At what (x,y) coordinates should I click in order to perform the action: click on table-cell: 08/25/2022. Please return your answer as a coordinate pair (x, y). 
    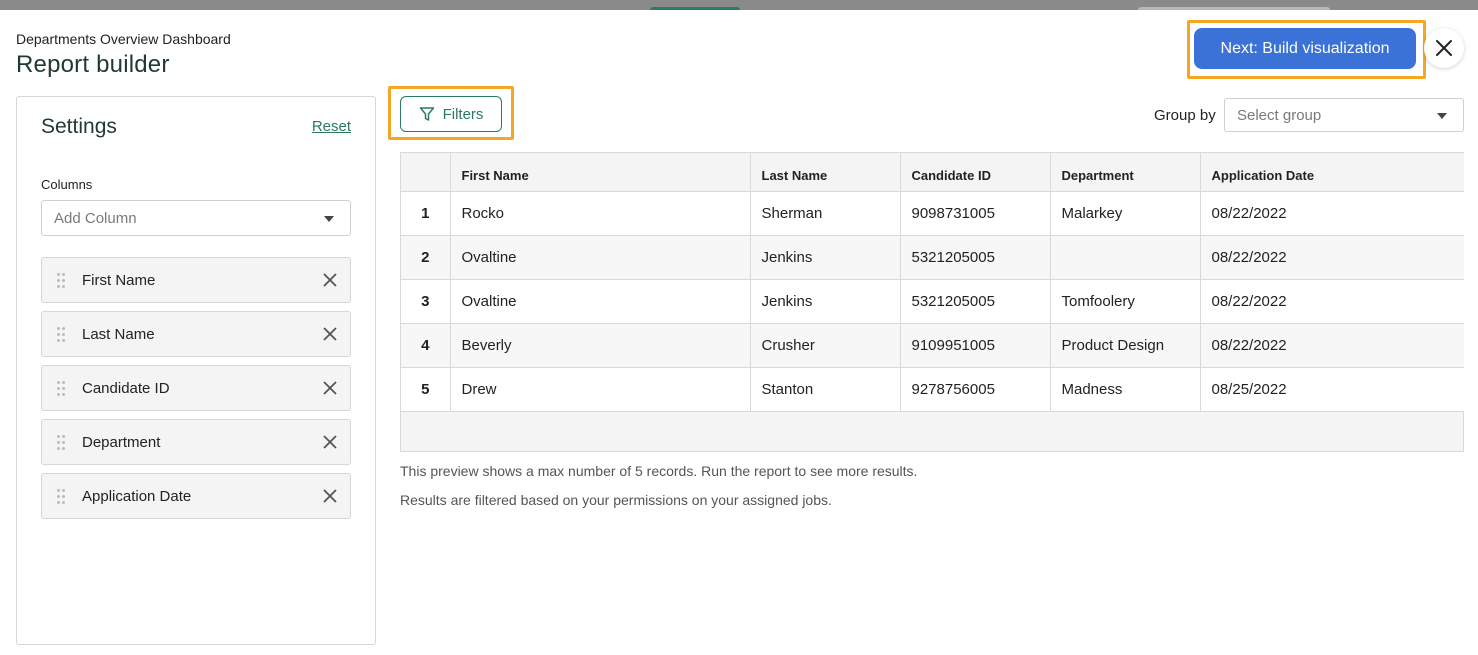
    Looking at the image, I should click on (1332, 389).